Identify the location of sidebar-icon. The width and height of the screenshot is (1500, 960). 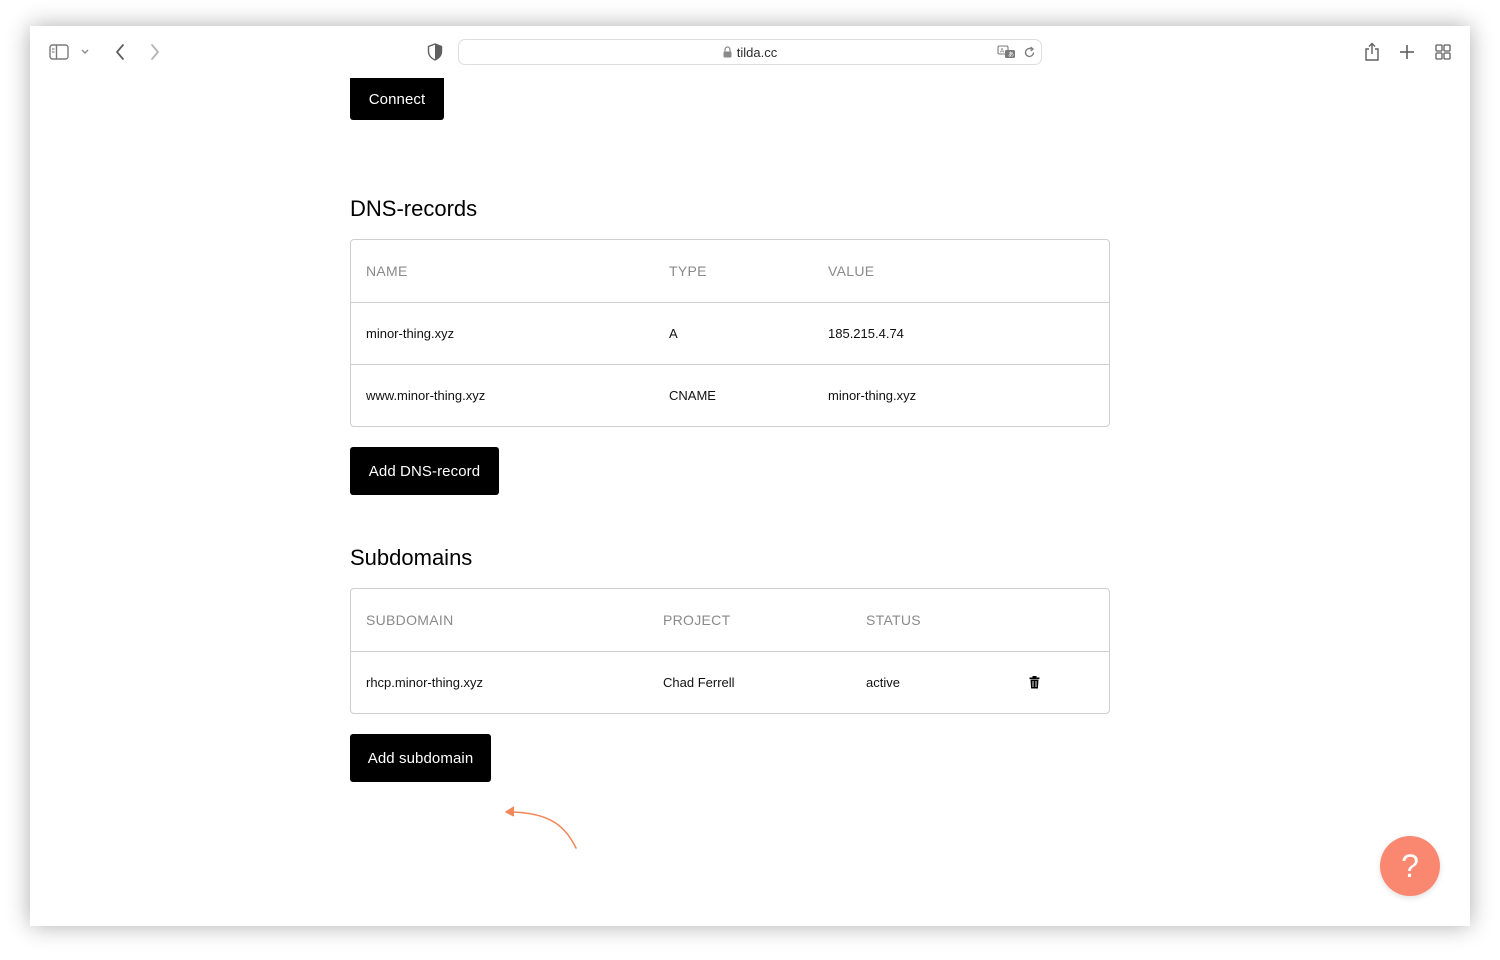
(59, 52).